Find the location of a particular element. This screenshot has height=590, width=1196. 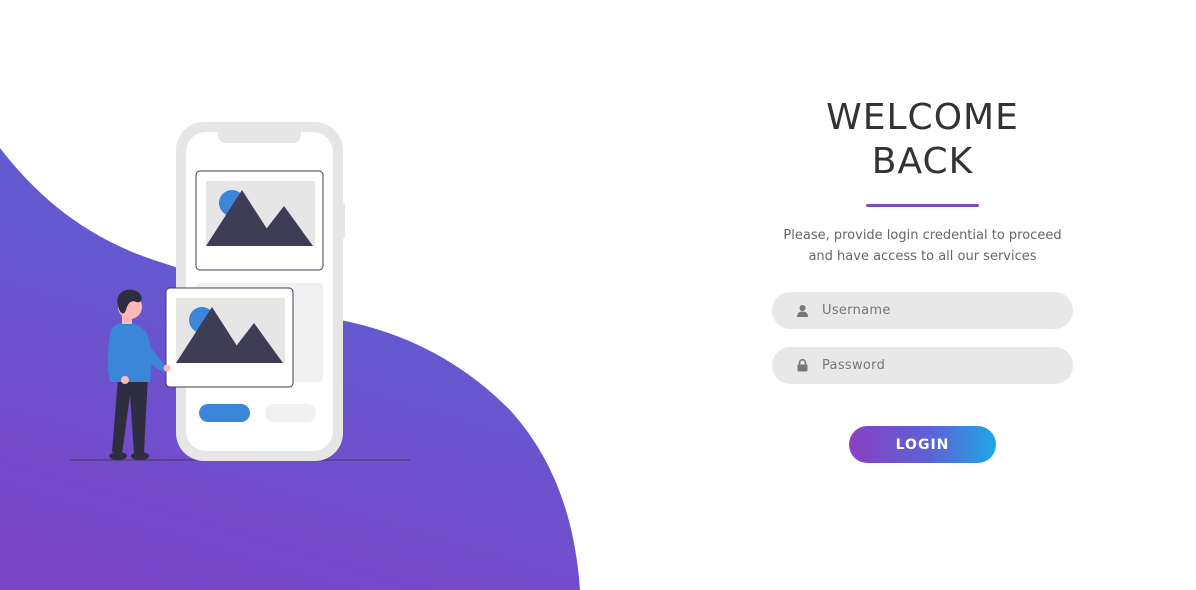

login-button: LOGIN is located at coordinates (922, 444).